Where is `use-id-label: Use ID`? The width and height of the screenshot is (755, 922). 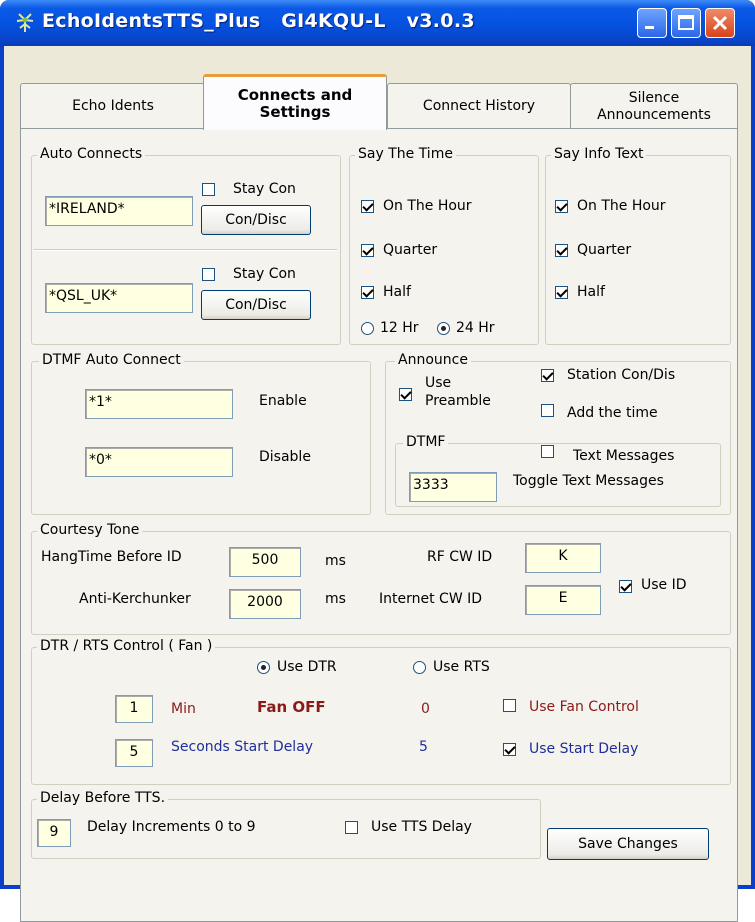
use-id-label: Use ID is located at coordinates (664, 585).